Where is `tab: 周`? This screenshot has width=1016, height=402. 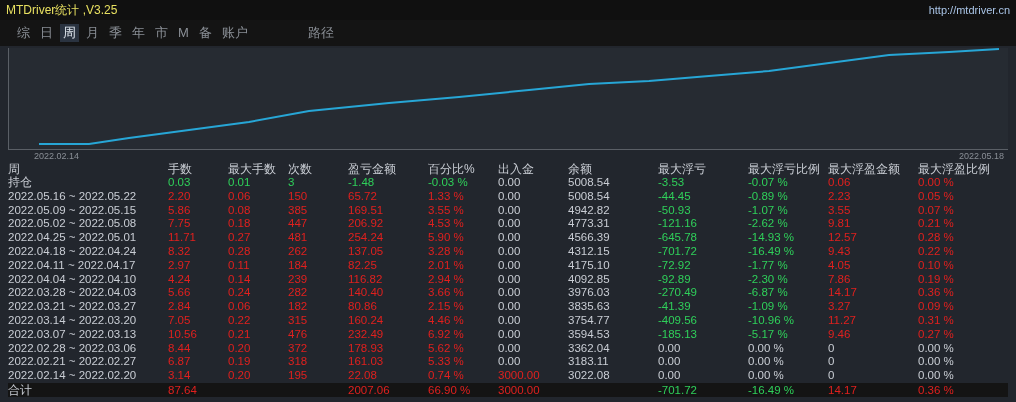 tab: 周 is located at coordinates (69, 33).